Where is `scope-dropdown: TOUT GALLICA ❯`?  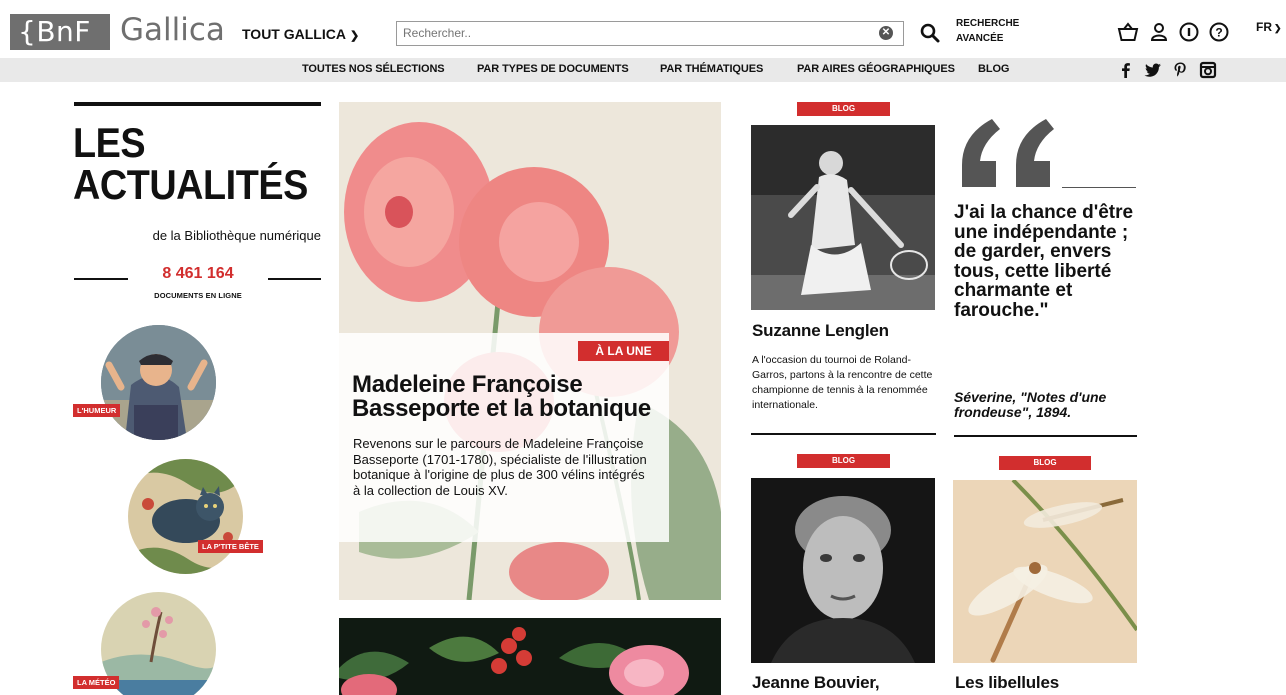
scope-dropdown: TOUT GALLICA ❯ is located at coordinates (300, 34).